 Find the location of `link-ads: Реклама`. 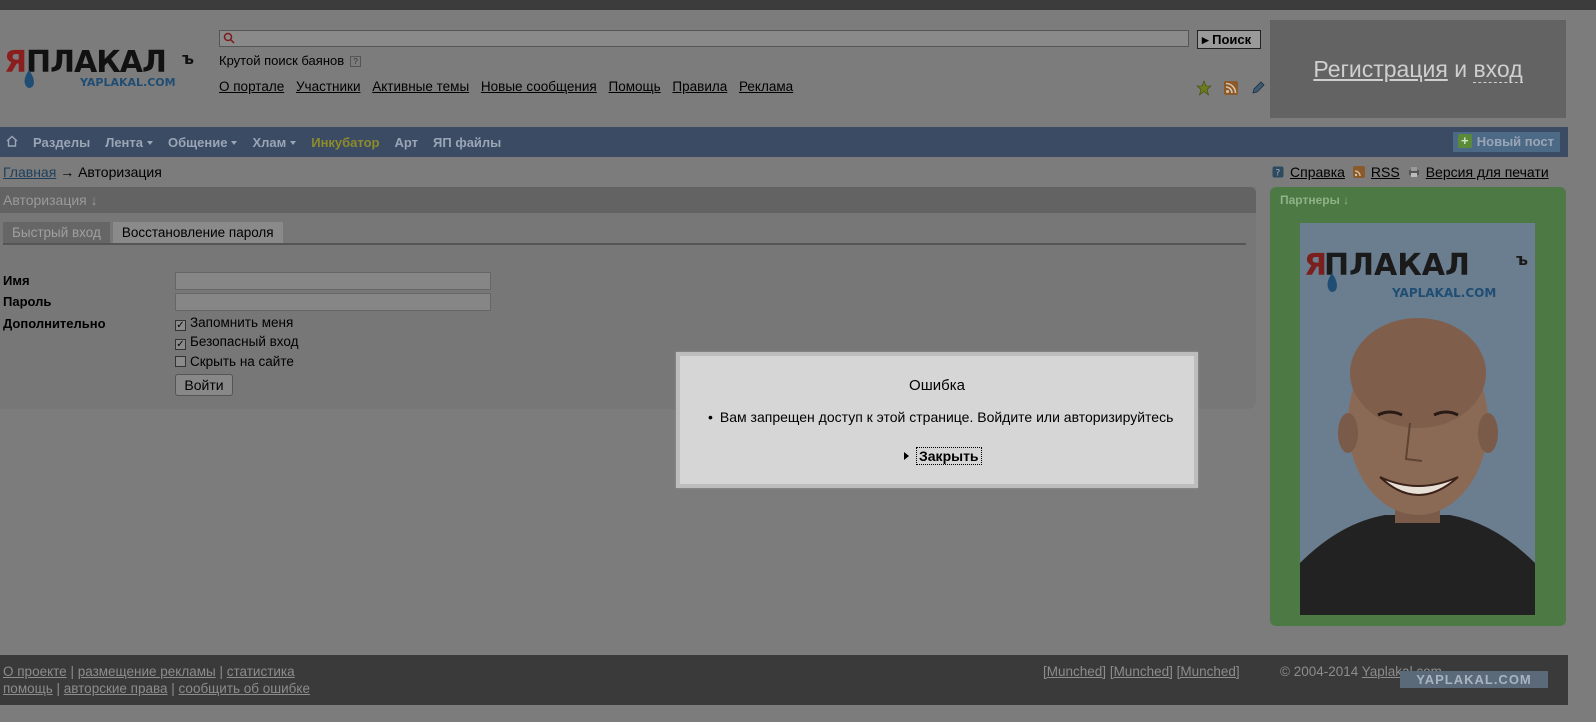

link-ads: Реклама is located at coordinates (766, 86).